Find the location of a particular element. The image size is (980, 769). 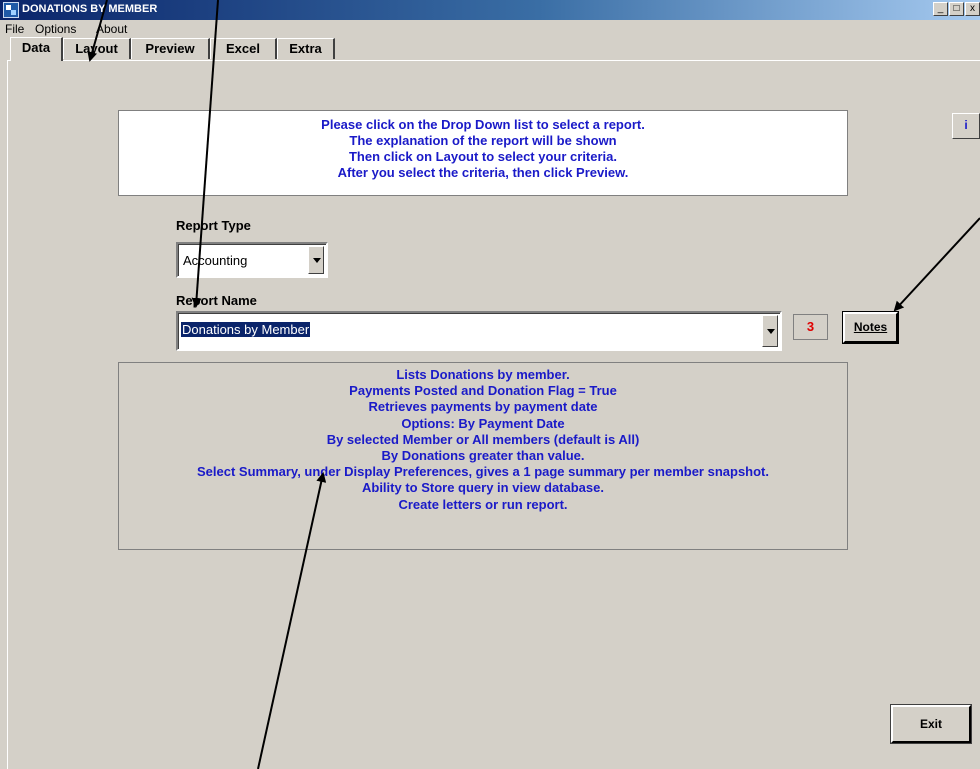

explanation-line: By Donations greater than value. is located at coordinates (483, 456).